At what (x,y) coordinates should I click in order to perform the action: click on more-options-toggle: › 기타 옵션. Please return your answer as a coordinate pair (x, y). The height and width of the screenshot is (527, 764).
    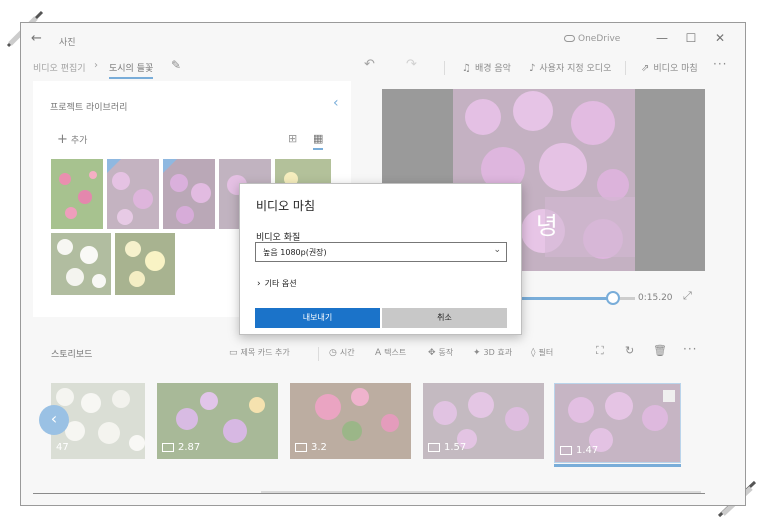
    Looking at the image, I should click on (277, 283).